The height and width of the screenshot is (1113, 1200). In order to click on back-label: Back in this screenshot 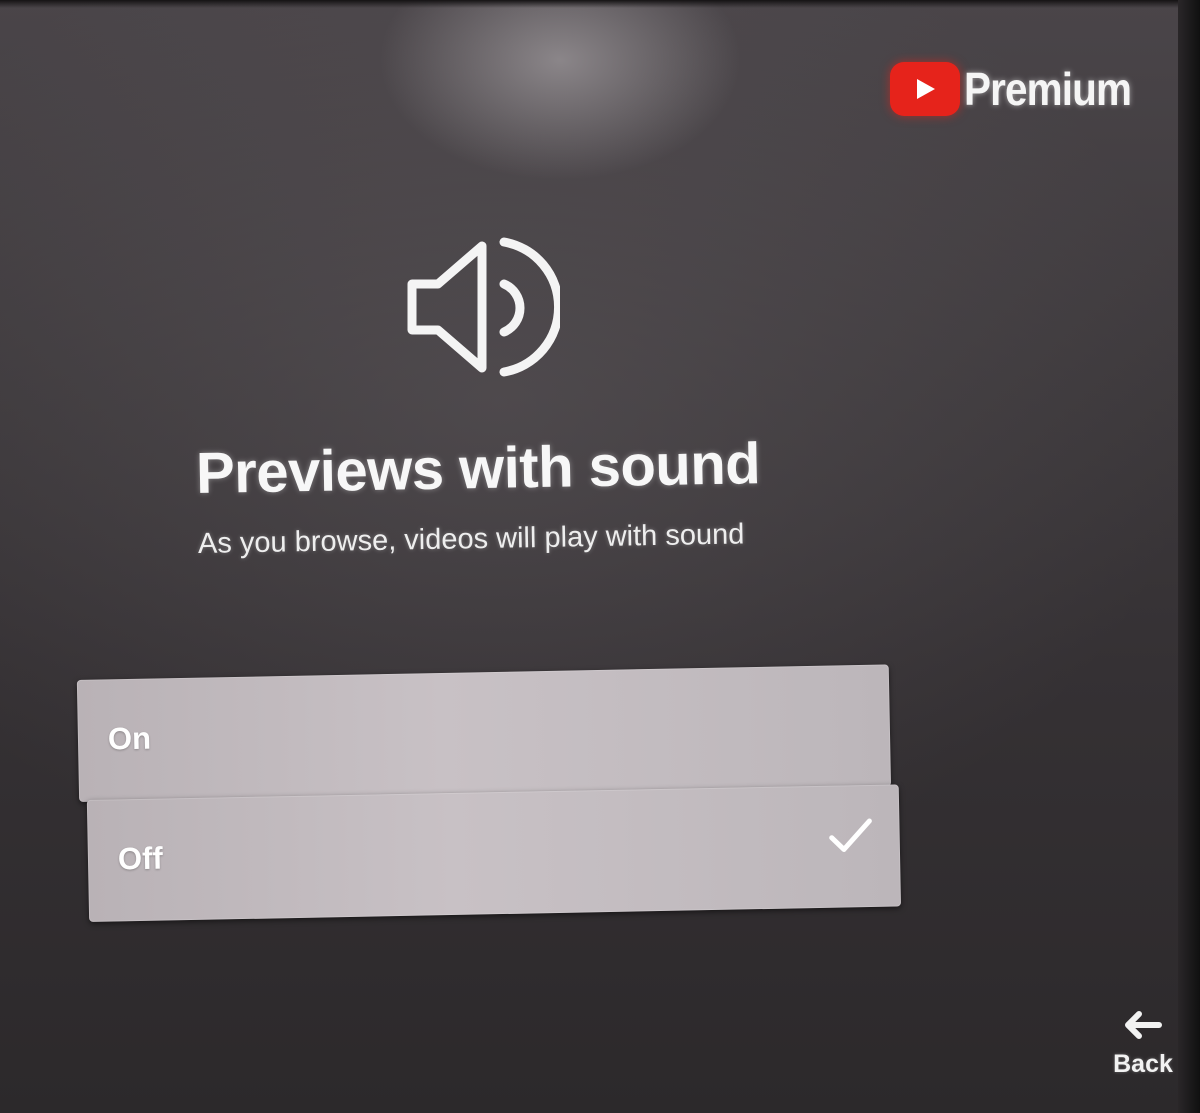, I will do `click(1143, 1064)`.